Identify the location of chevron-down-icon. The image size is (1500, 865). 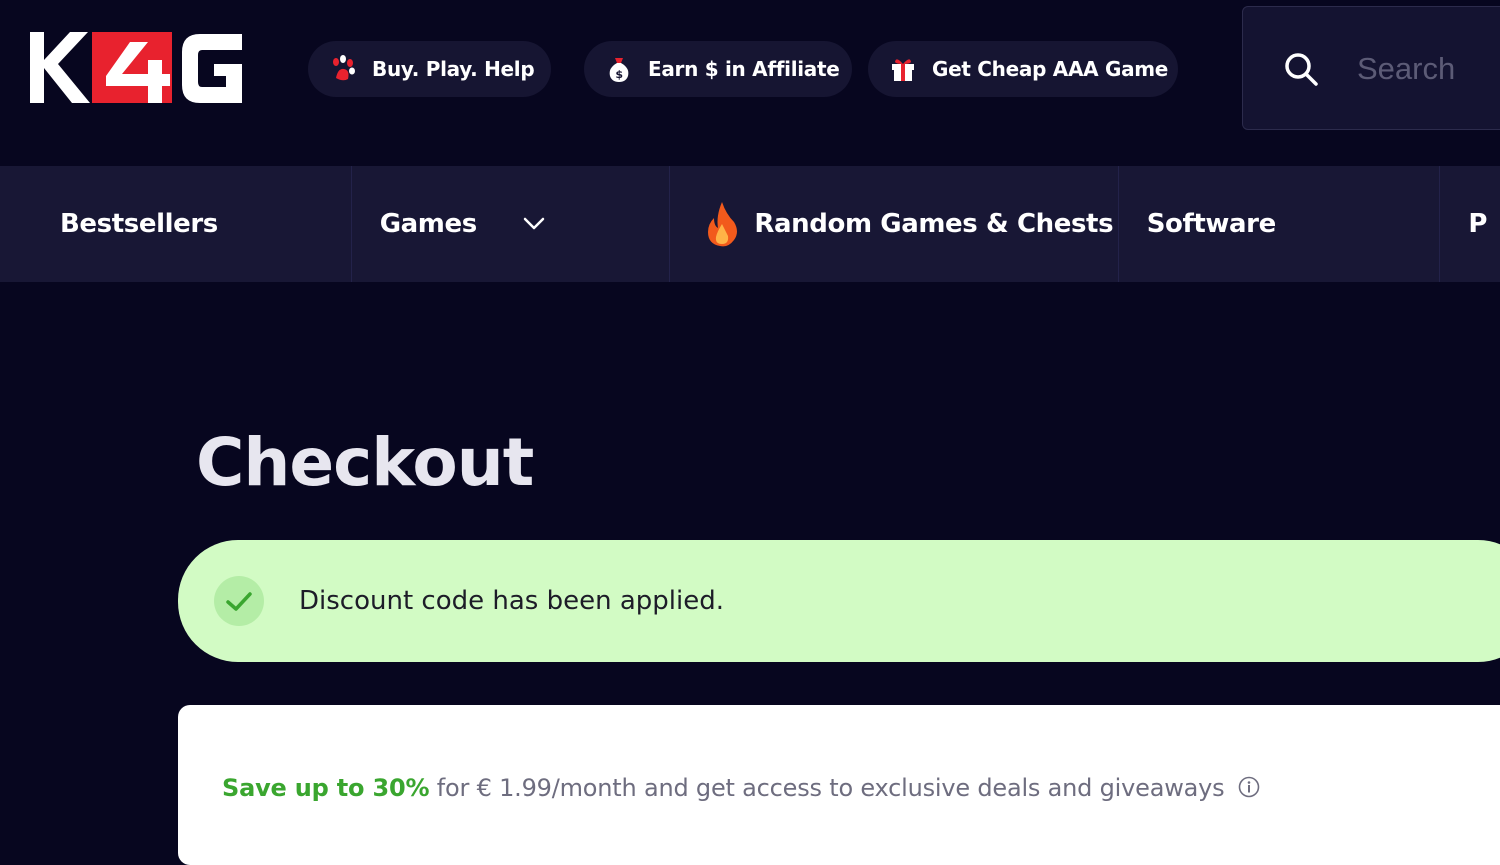
(534, 224).